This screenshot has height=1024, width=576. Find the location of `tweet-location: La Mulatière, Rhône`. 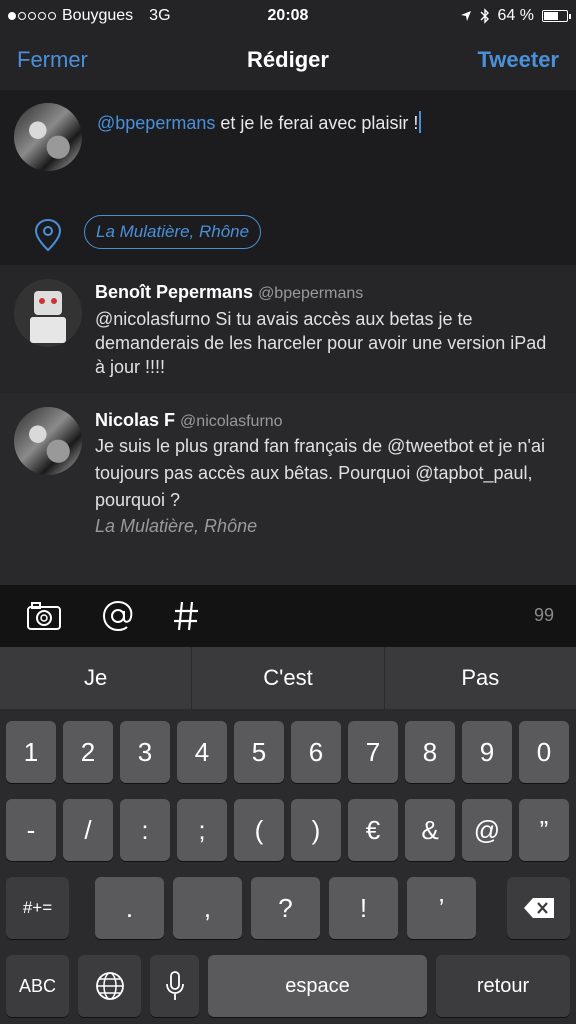

tweet-location: La Mulatière, Rhône is located at coordinates (176, 526).